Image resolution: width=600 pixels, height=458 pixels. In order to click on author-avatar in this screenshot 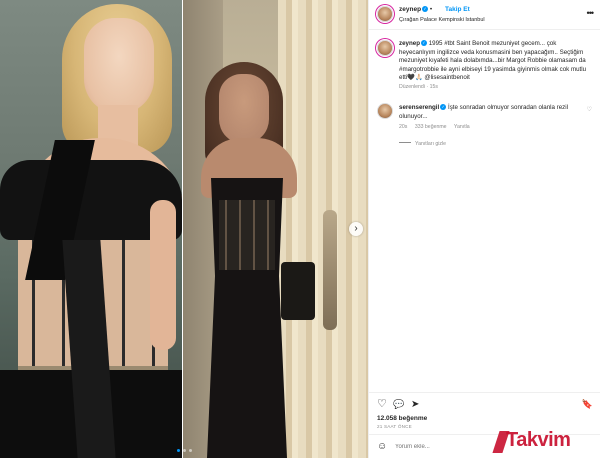, I will do `click(385, 14)`.